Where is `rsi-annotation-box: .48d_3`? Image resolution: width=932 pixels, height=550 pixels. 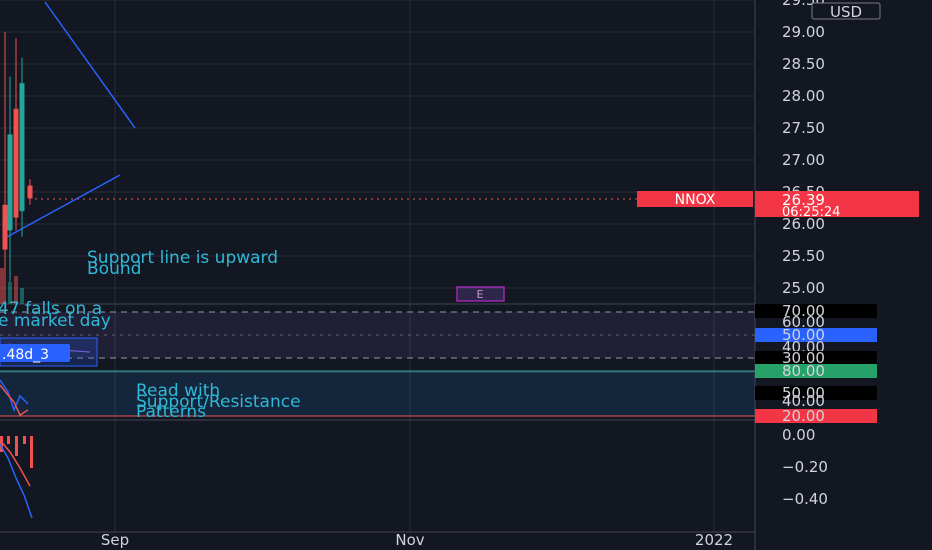 rsi-annotation-box: .48d_3 is located at coordinates (49, 352).